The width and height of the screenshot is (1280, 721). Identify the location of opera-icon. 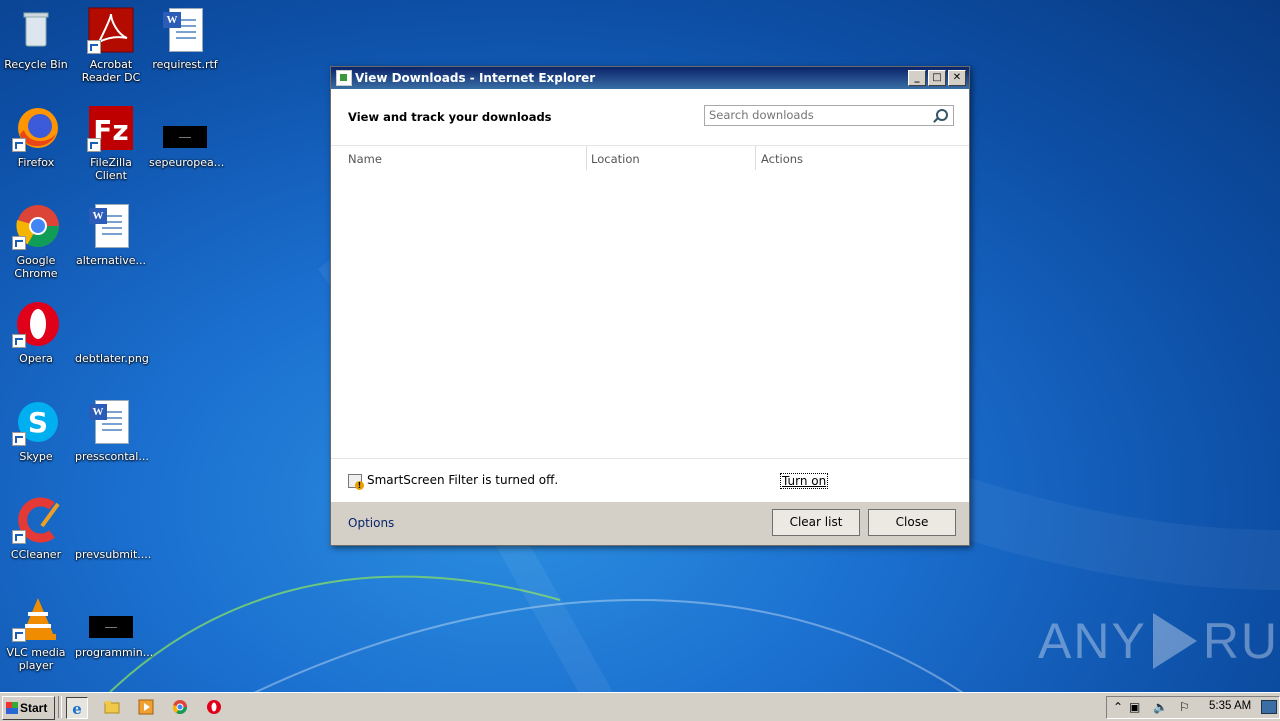
(36, 324).